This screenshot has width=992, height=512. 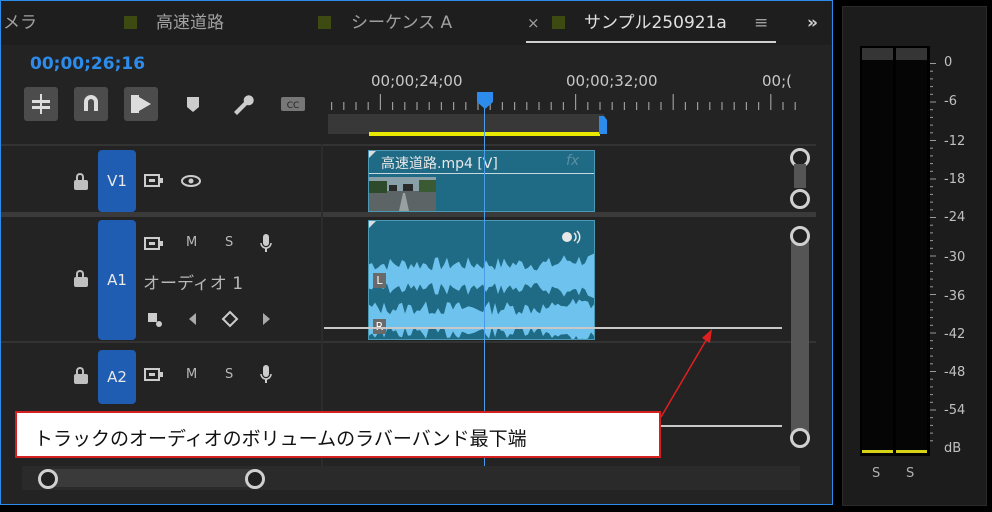 What do you see at coordinates (243, 104) in the screenshot?
I see `timeline-settings-button` at bounding box center [243, 104].